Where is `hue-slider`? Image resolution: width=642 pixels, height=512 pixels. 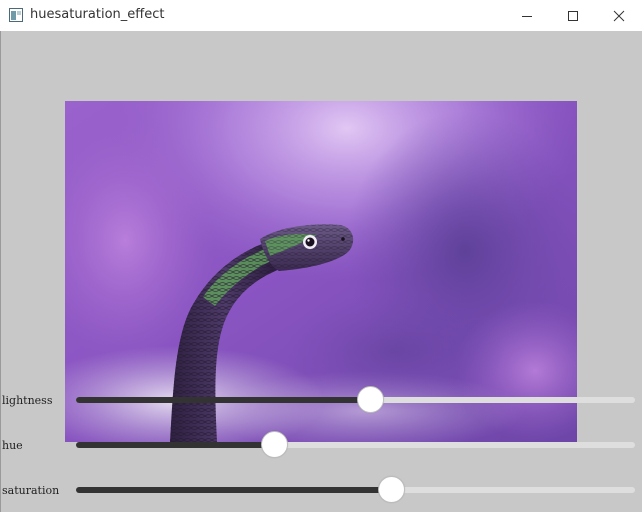
hue-slider is located at coordinates (355, 445).